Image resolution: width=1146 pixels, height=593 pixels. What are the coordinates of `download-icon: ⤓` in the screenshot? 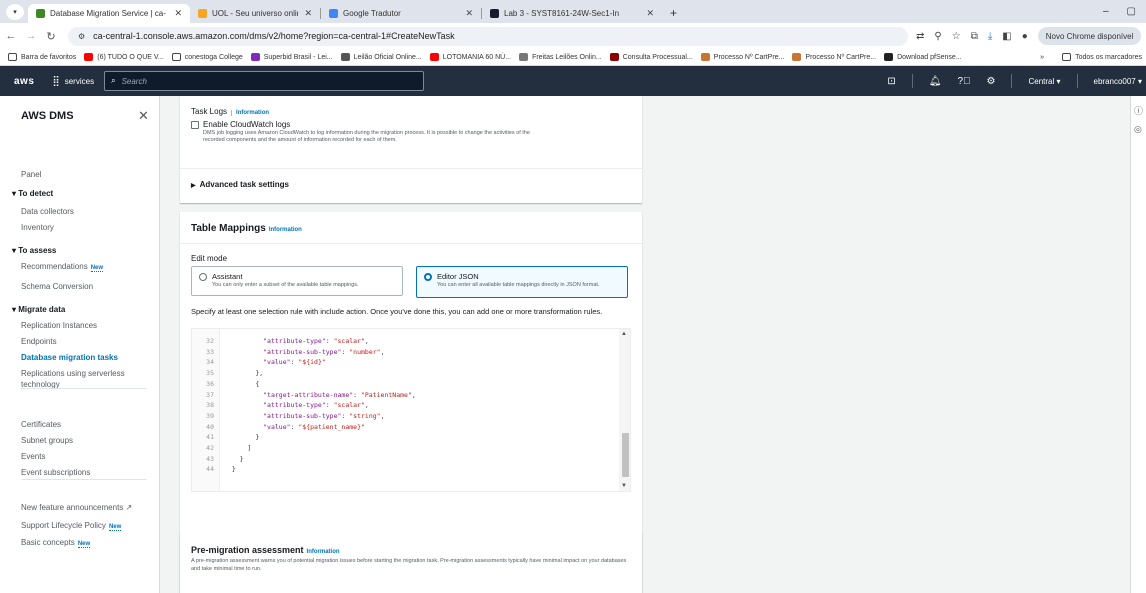 It's located at (990, 36).